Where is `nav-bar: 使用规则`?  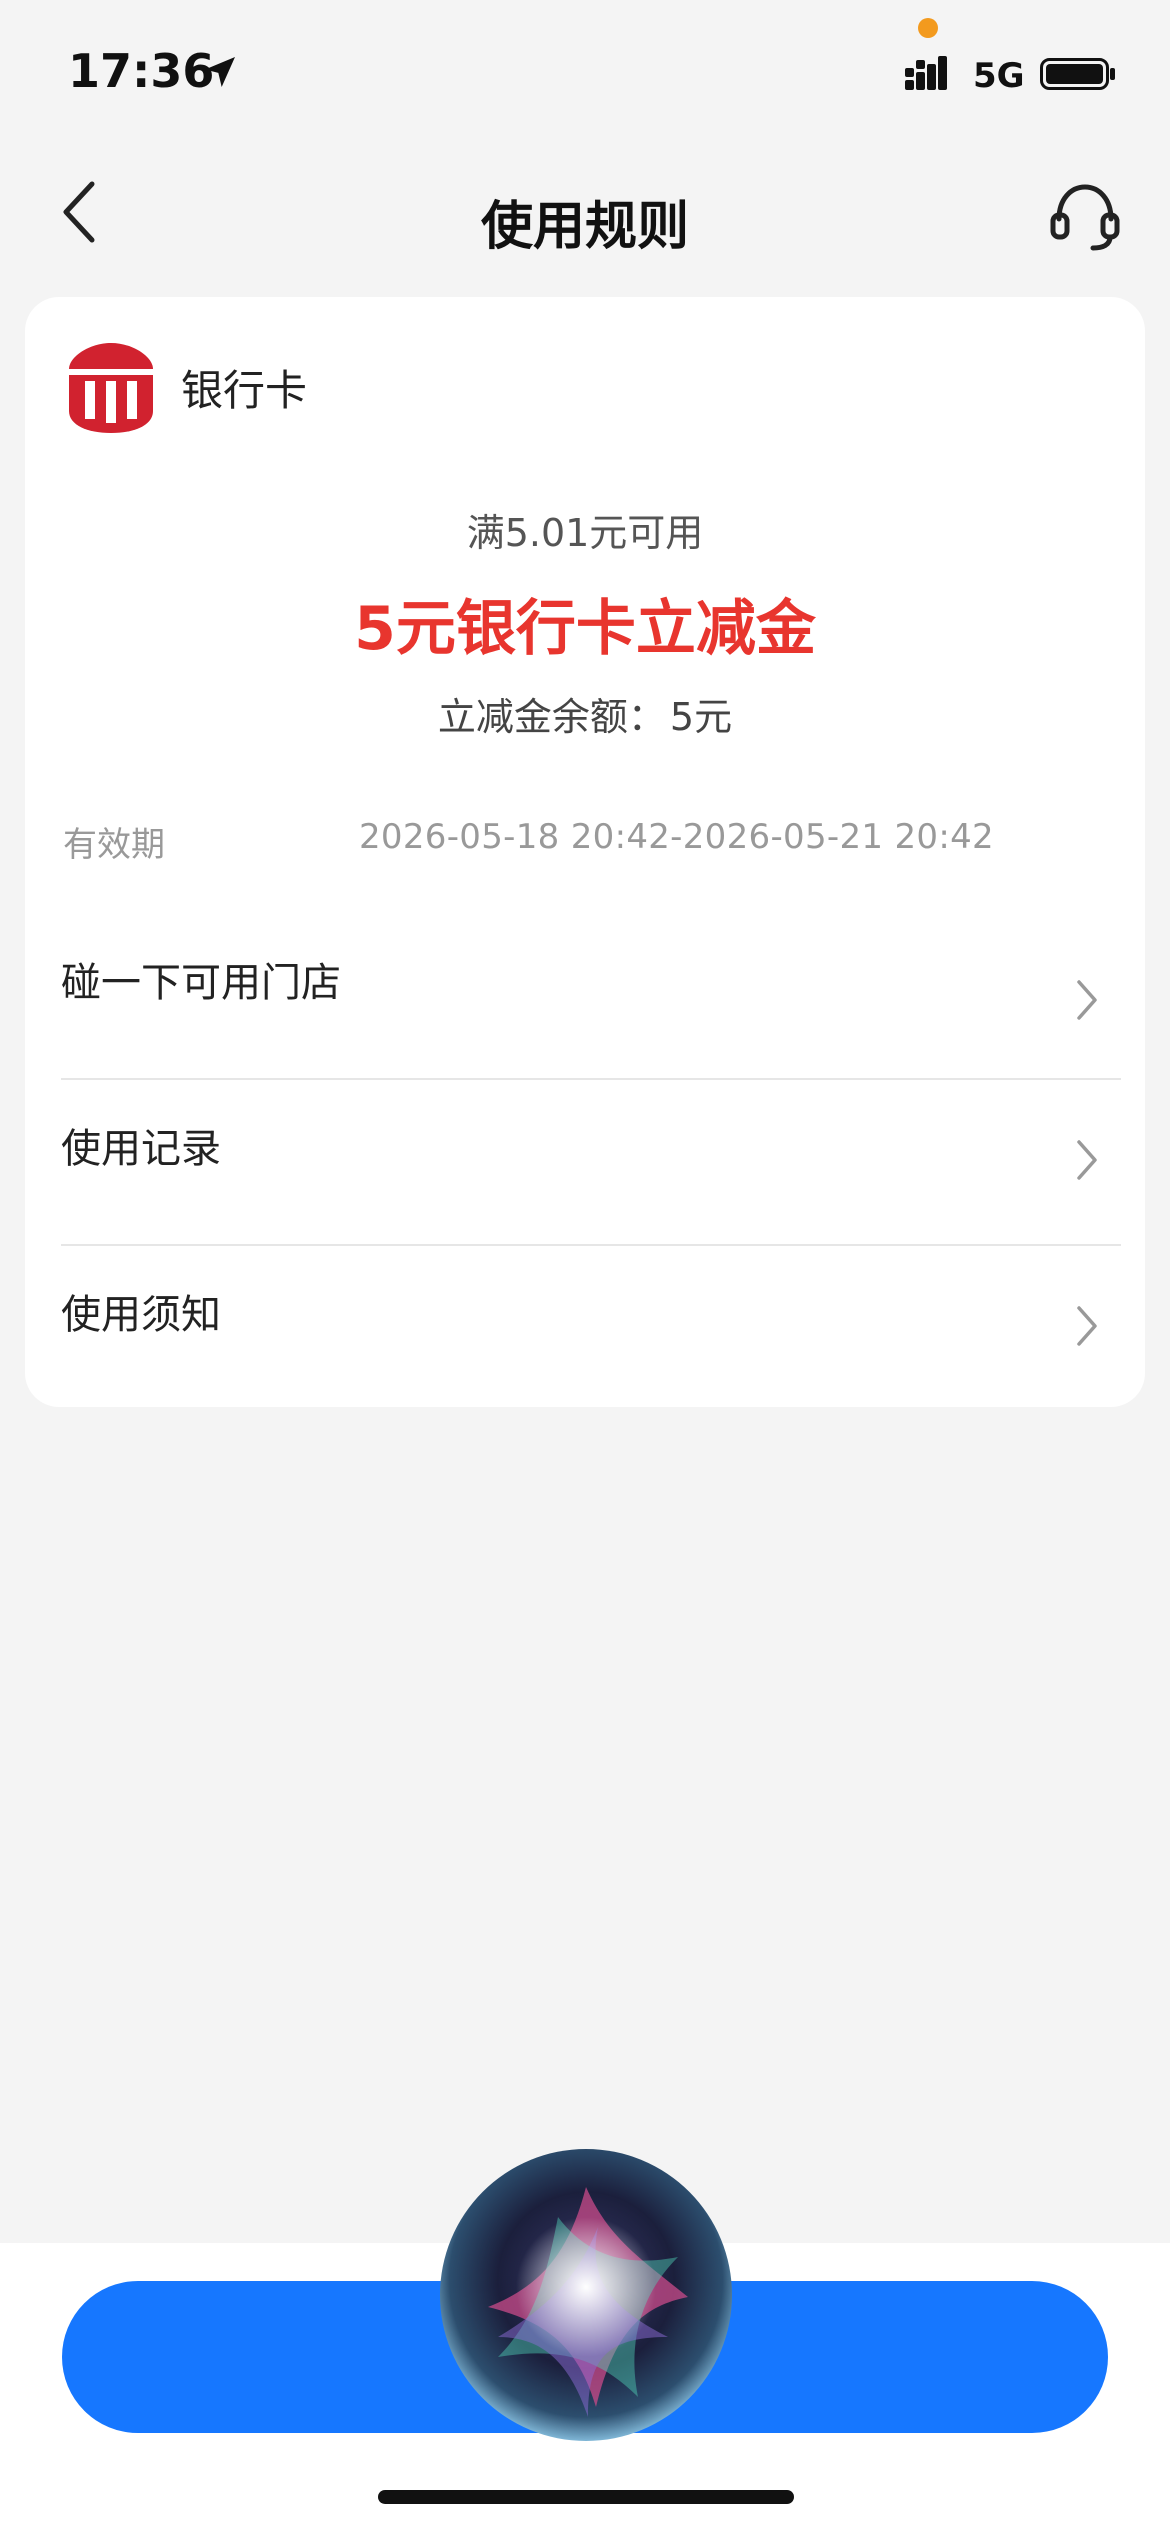
nav-bar: 使用规则 is located at coordinates (585, 215).